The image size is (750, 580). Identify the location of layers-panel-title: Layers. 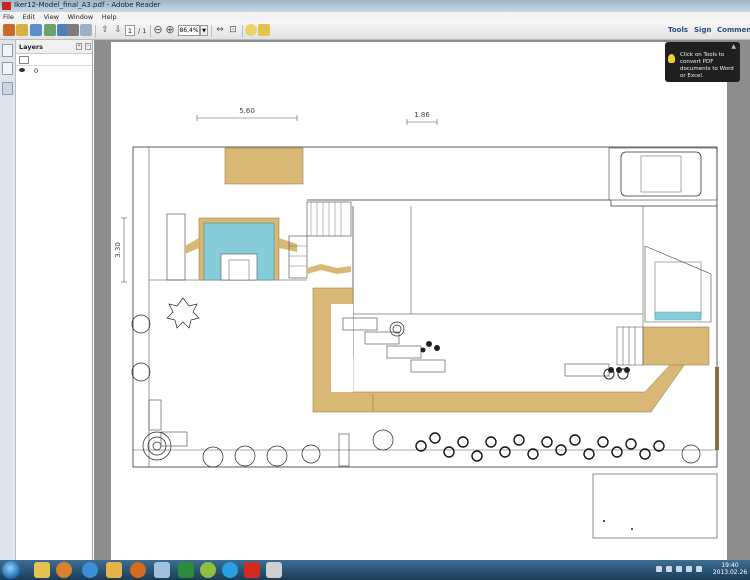
(31, 47).